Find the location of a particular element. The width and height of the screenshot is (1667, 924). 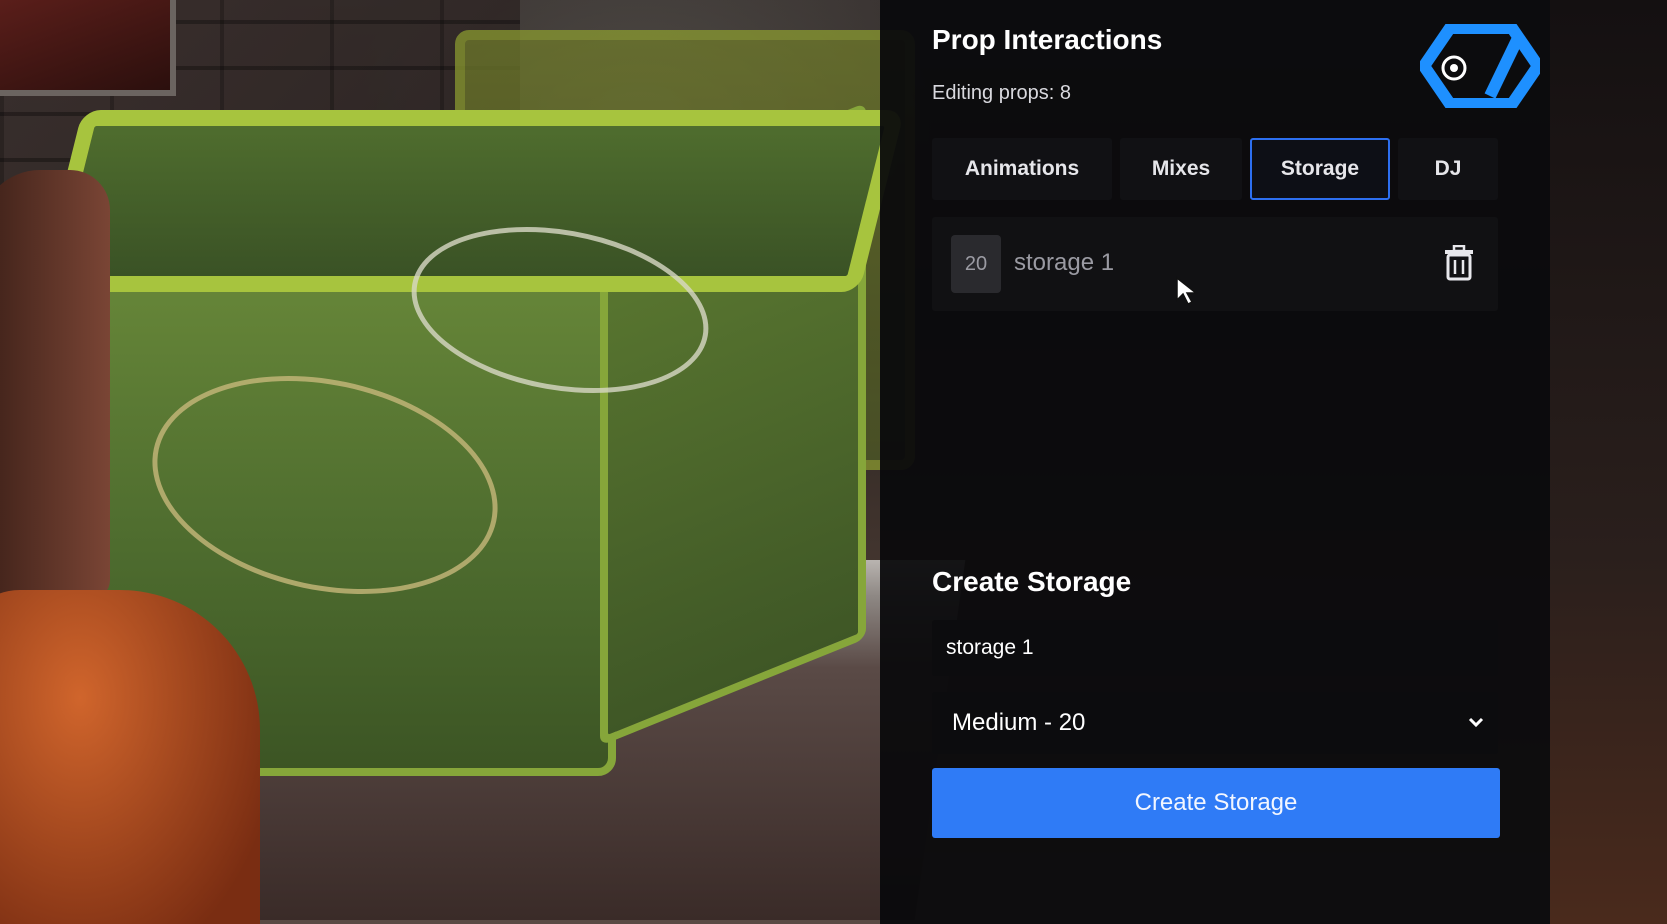

capacity-badge: 20 is located at coordinates (976, 264).